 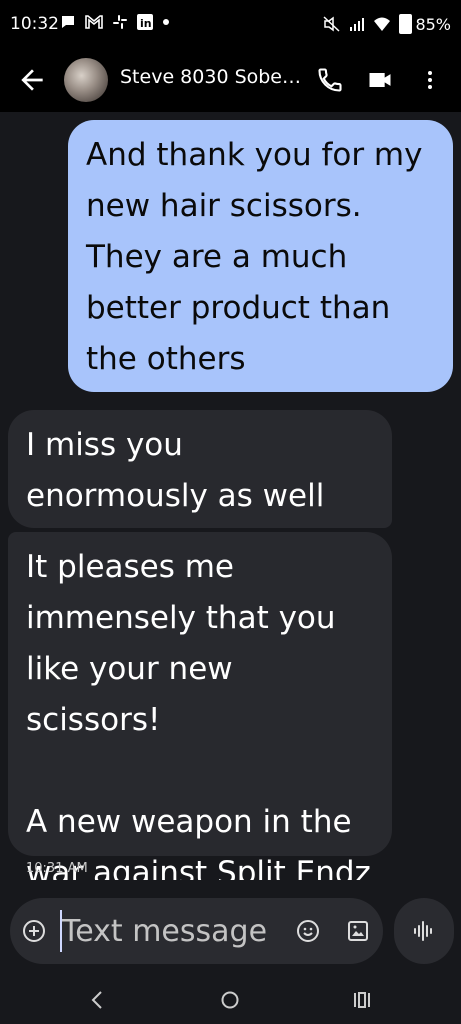 I want to click on dot-icon, so click(x=166, y=22).